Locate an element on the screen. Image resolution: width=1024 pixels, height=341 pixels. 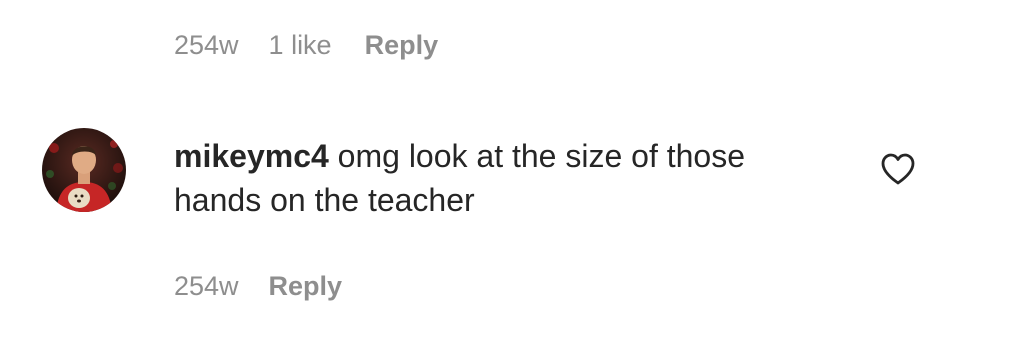
comment-meta: 254w Reply is located at coordinates (258, 286).